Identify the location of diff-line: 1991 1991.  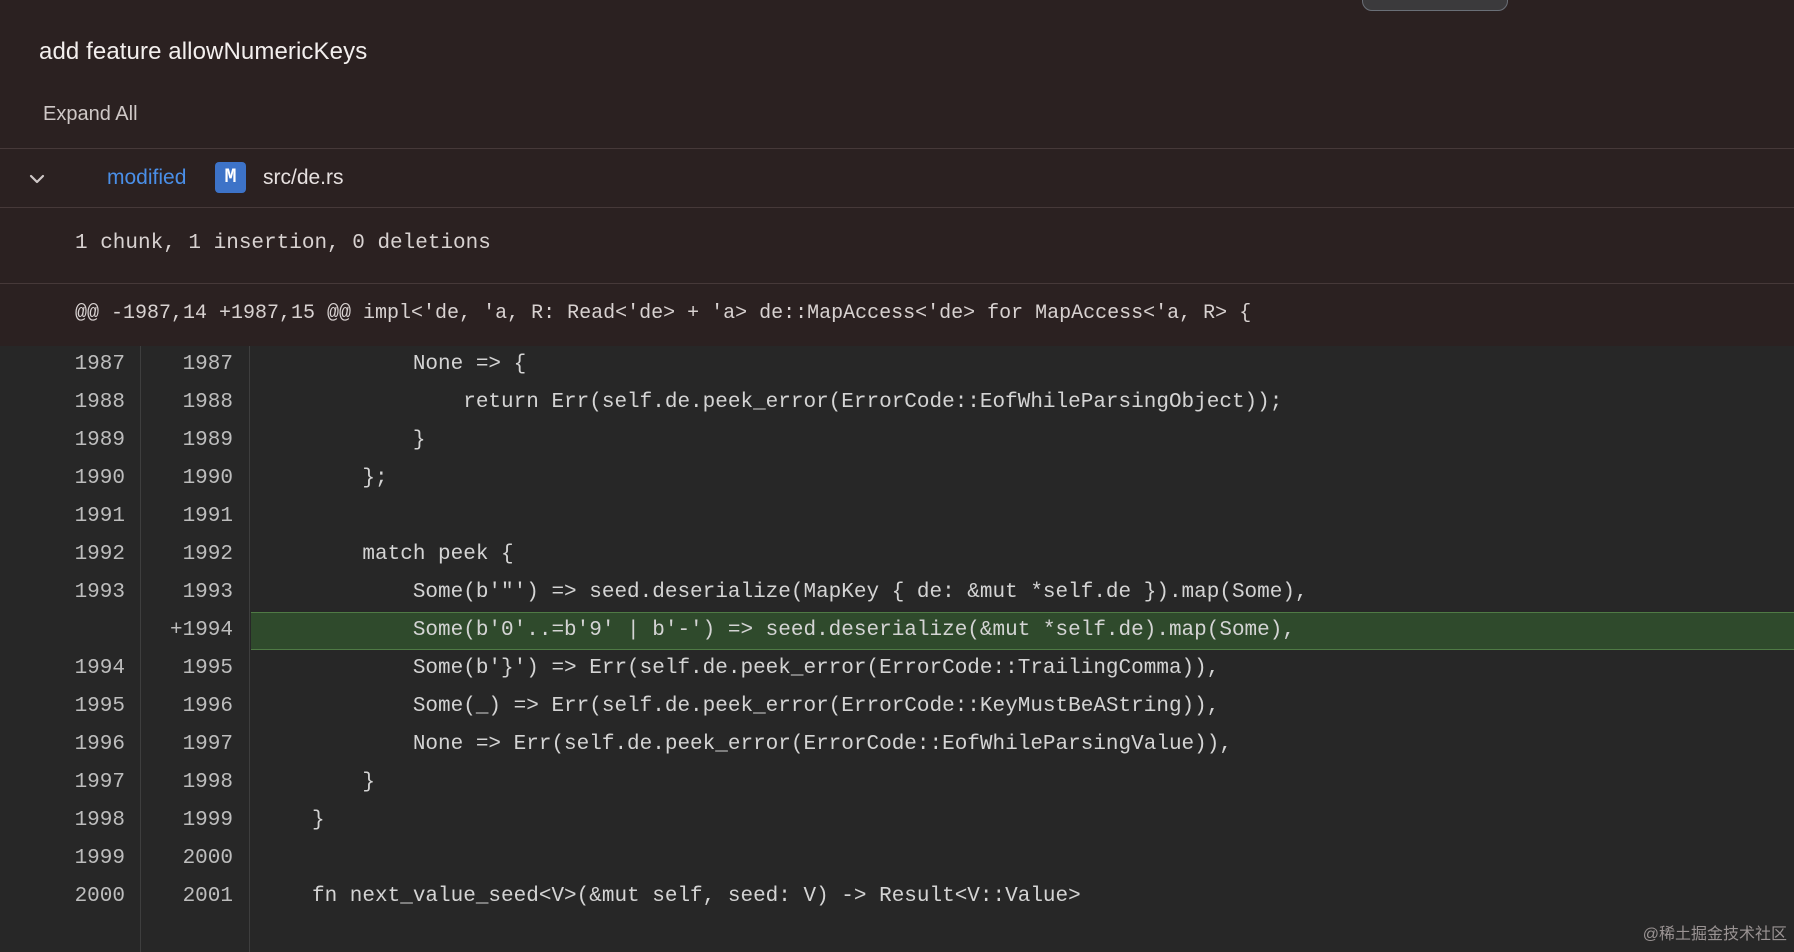
(897, 517).